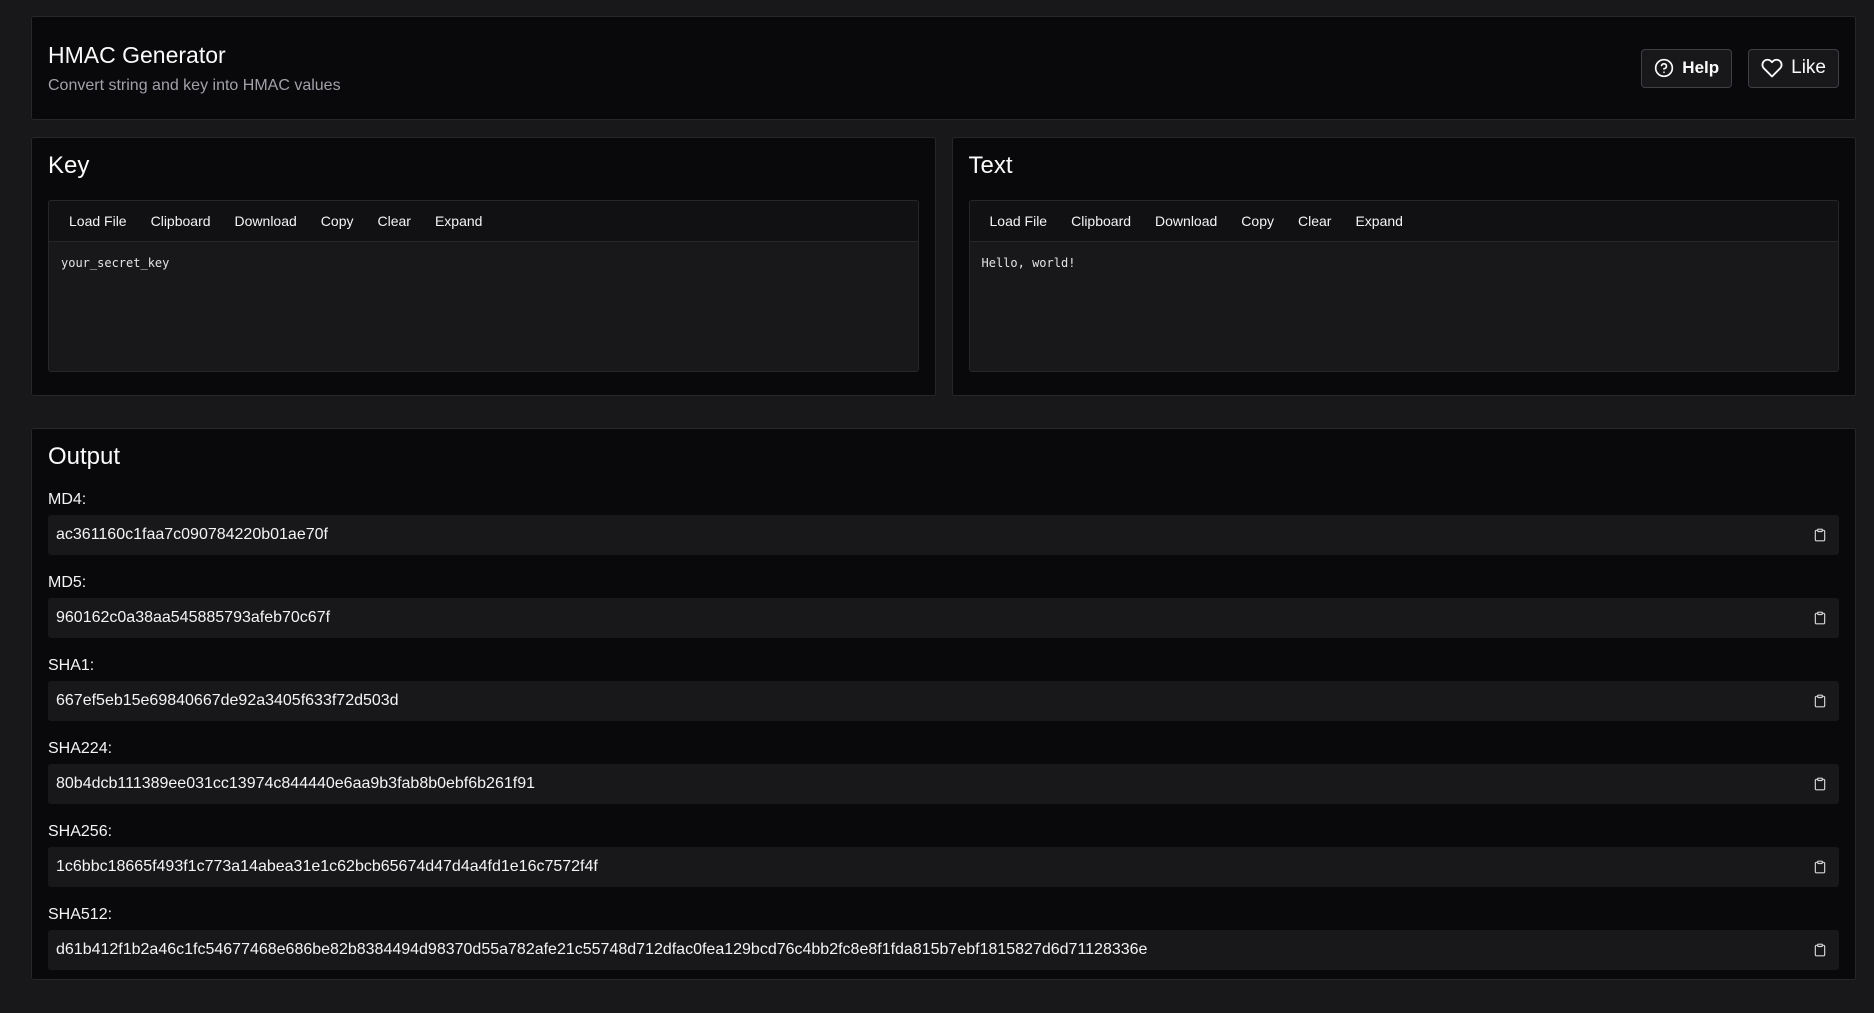  What do you see at coordinates (67, 499) in the screenshot?
I see `hash-label: MD4:` at bounding box center [67, 499].